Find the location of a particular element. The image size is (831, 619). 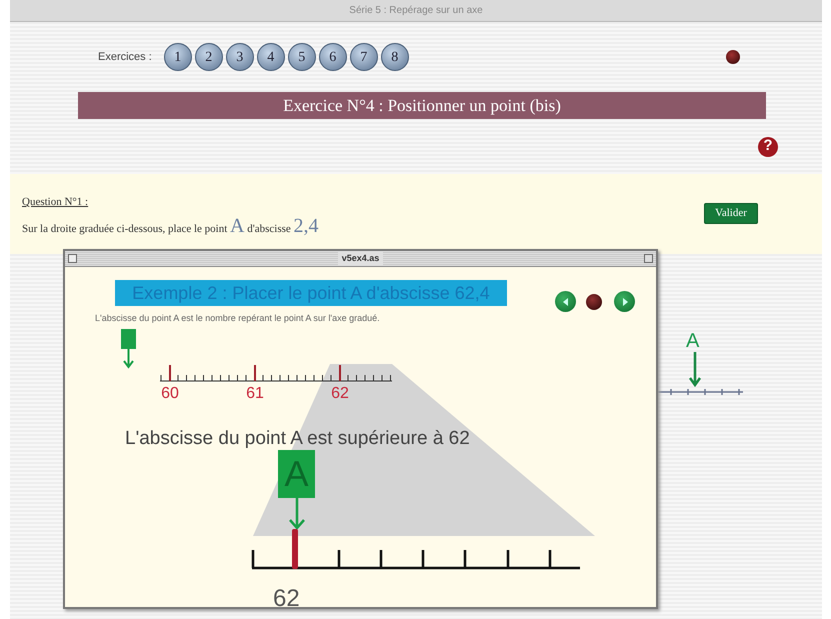

point-label: A is located at coordinates (693, 341).